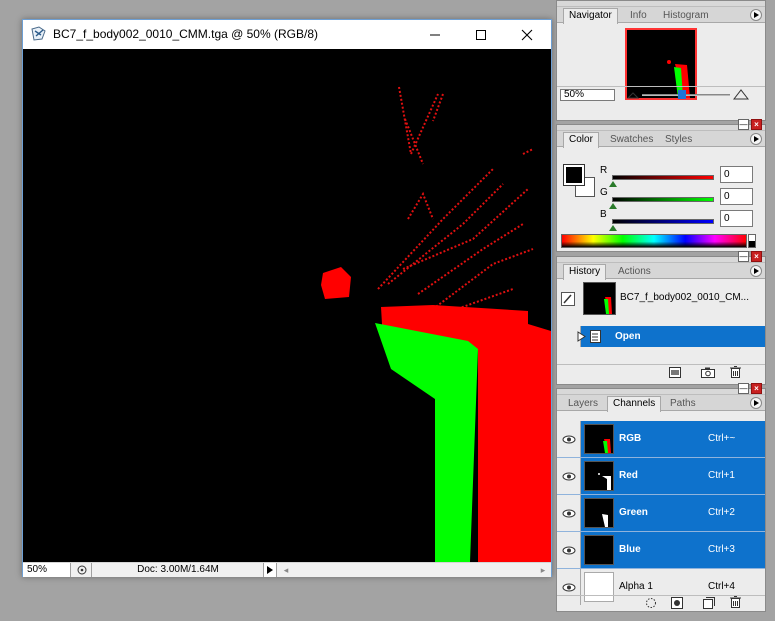 Image resolution: width=775 pixels, height=621 pixels. Describe the element at coordinates (721, 549) in the screenshot. I see `channel-shortcut: Ctrl+3` at that location.